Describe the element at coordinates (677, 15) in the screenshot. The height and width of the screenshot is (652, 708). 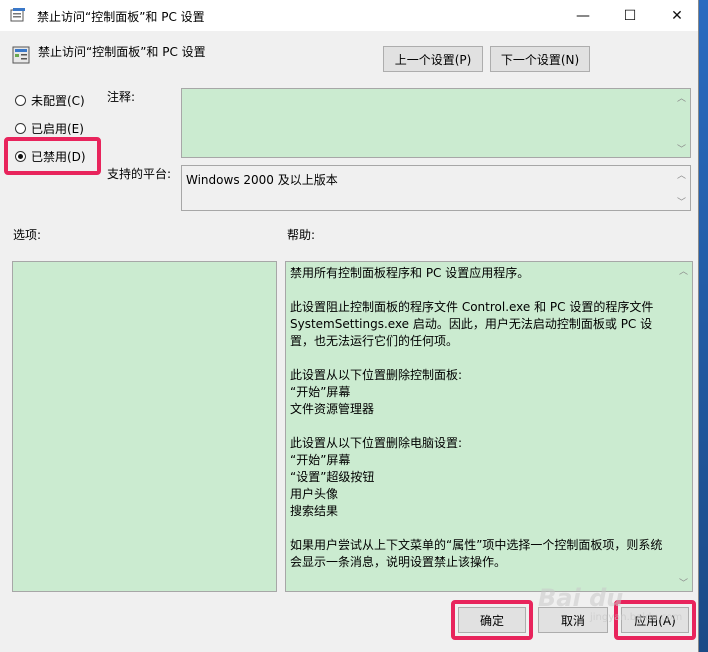
I see `close-button: ✕` at that location.